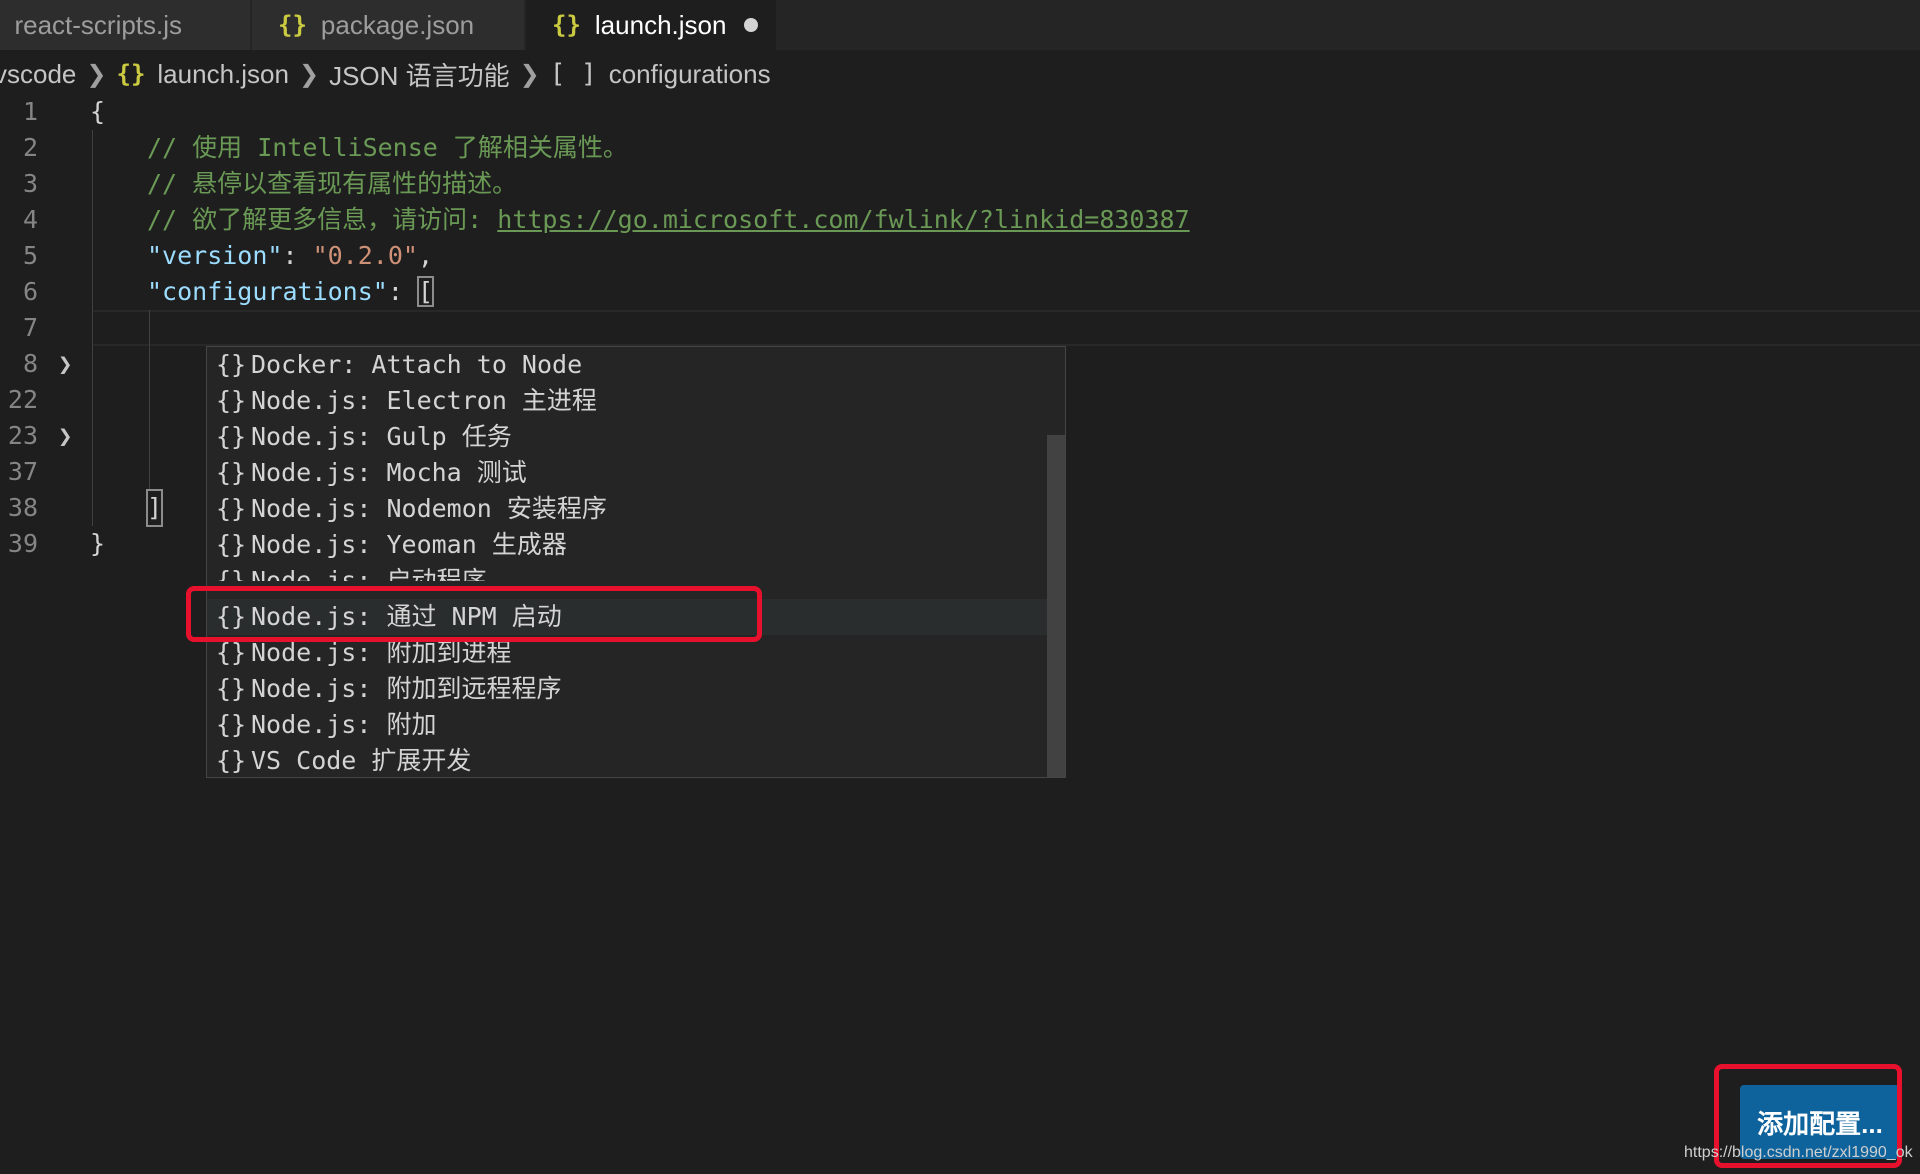  Describe the element at coordinates (22, 435) in the screenshot. I see `line-number: 23` at that location.